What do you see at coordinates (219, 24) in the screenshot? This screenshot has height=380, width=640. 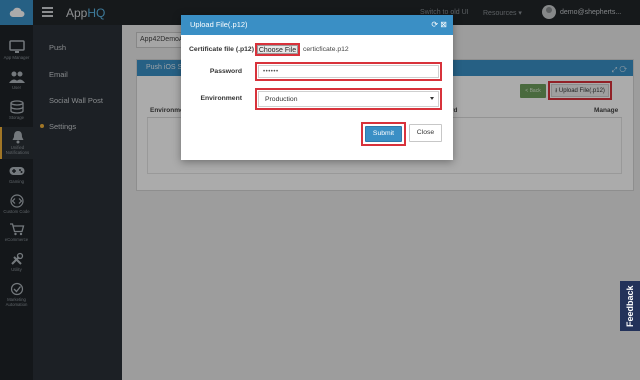 I see `modal-title: Upload File(.p12)` at bounding box center [219, 24].